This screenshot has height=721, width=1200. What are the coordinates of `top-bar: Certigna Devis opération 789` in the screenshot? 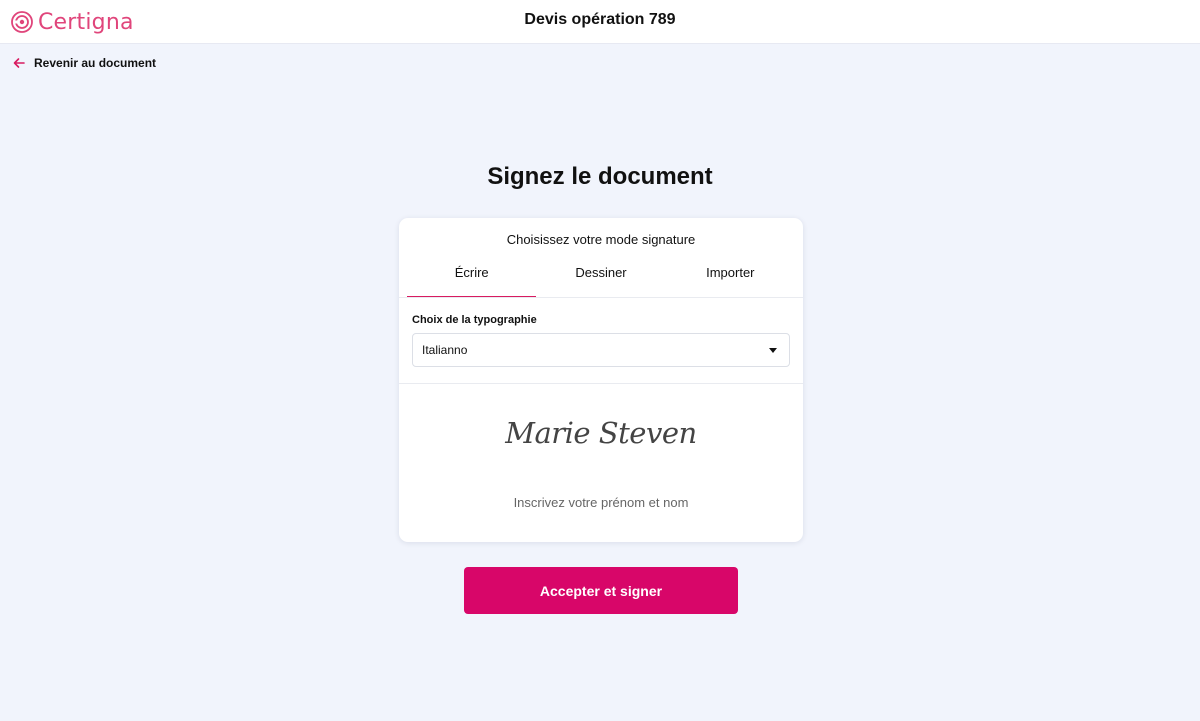 It's located at (600, 22).